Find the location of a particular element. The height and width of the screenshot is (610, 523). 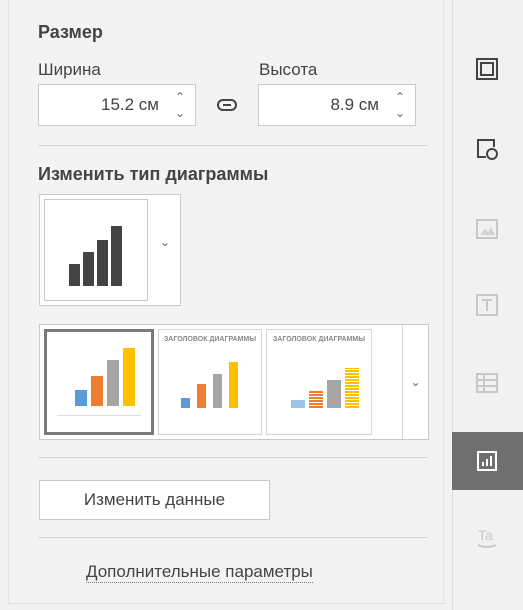

signature-settings-icon: Ta is located at coordinates (487, 537).